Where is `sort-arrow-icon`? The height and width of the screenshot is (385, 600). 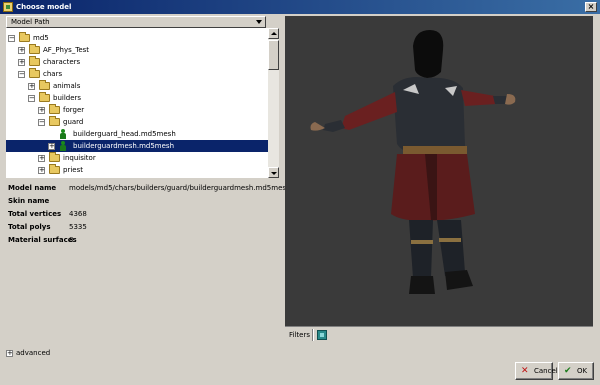 sort-arrow-icon is located at coordinates (259, 22).